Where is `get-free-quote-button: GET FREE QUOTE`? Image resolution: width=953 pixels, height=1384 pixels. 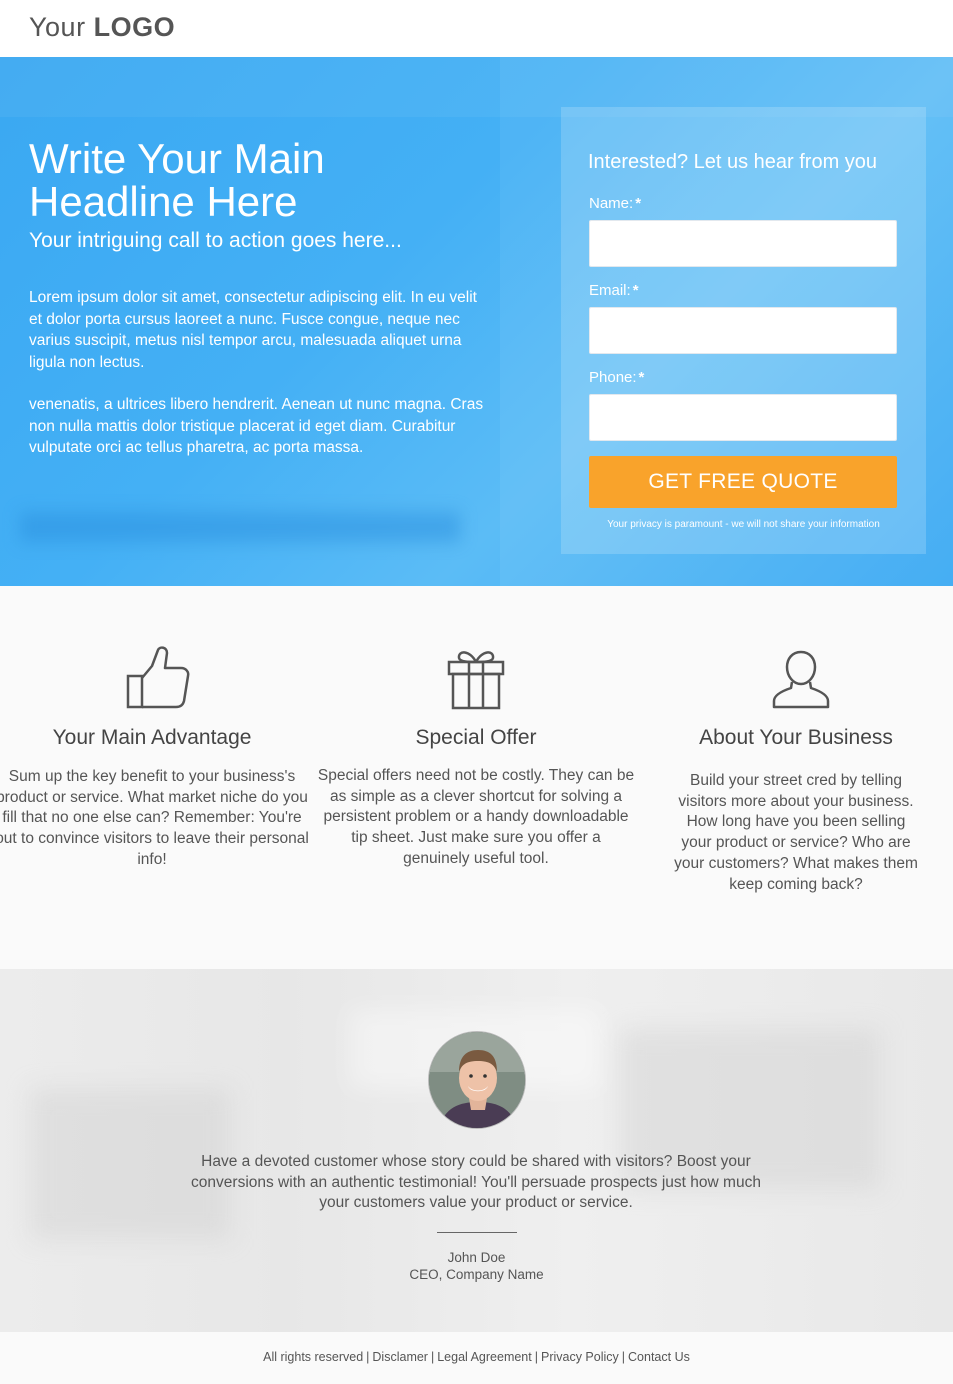 get-free-quote-button: GET FREE QUOTE is located at coordinates (743, 482).